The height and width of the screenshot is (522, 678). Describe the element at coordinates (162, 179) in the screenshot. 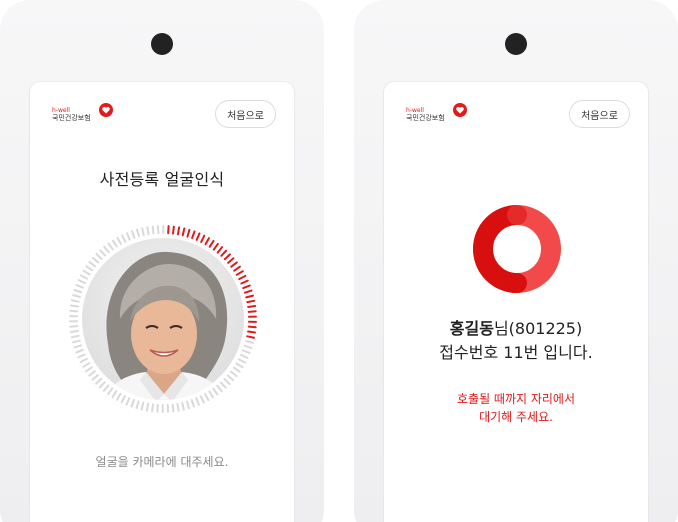

I see `page-title: 사전등록 얼굴인식` at that location.